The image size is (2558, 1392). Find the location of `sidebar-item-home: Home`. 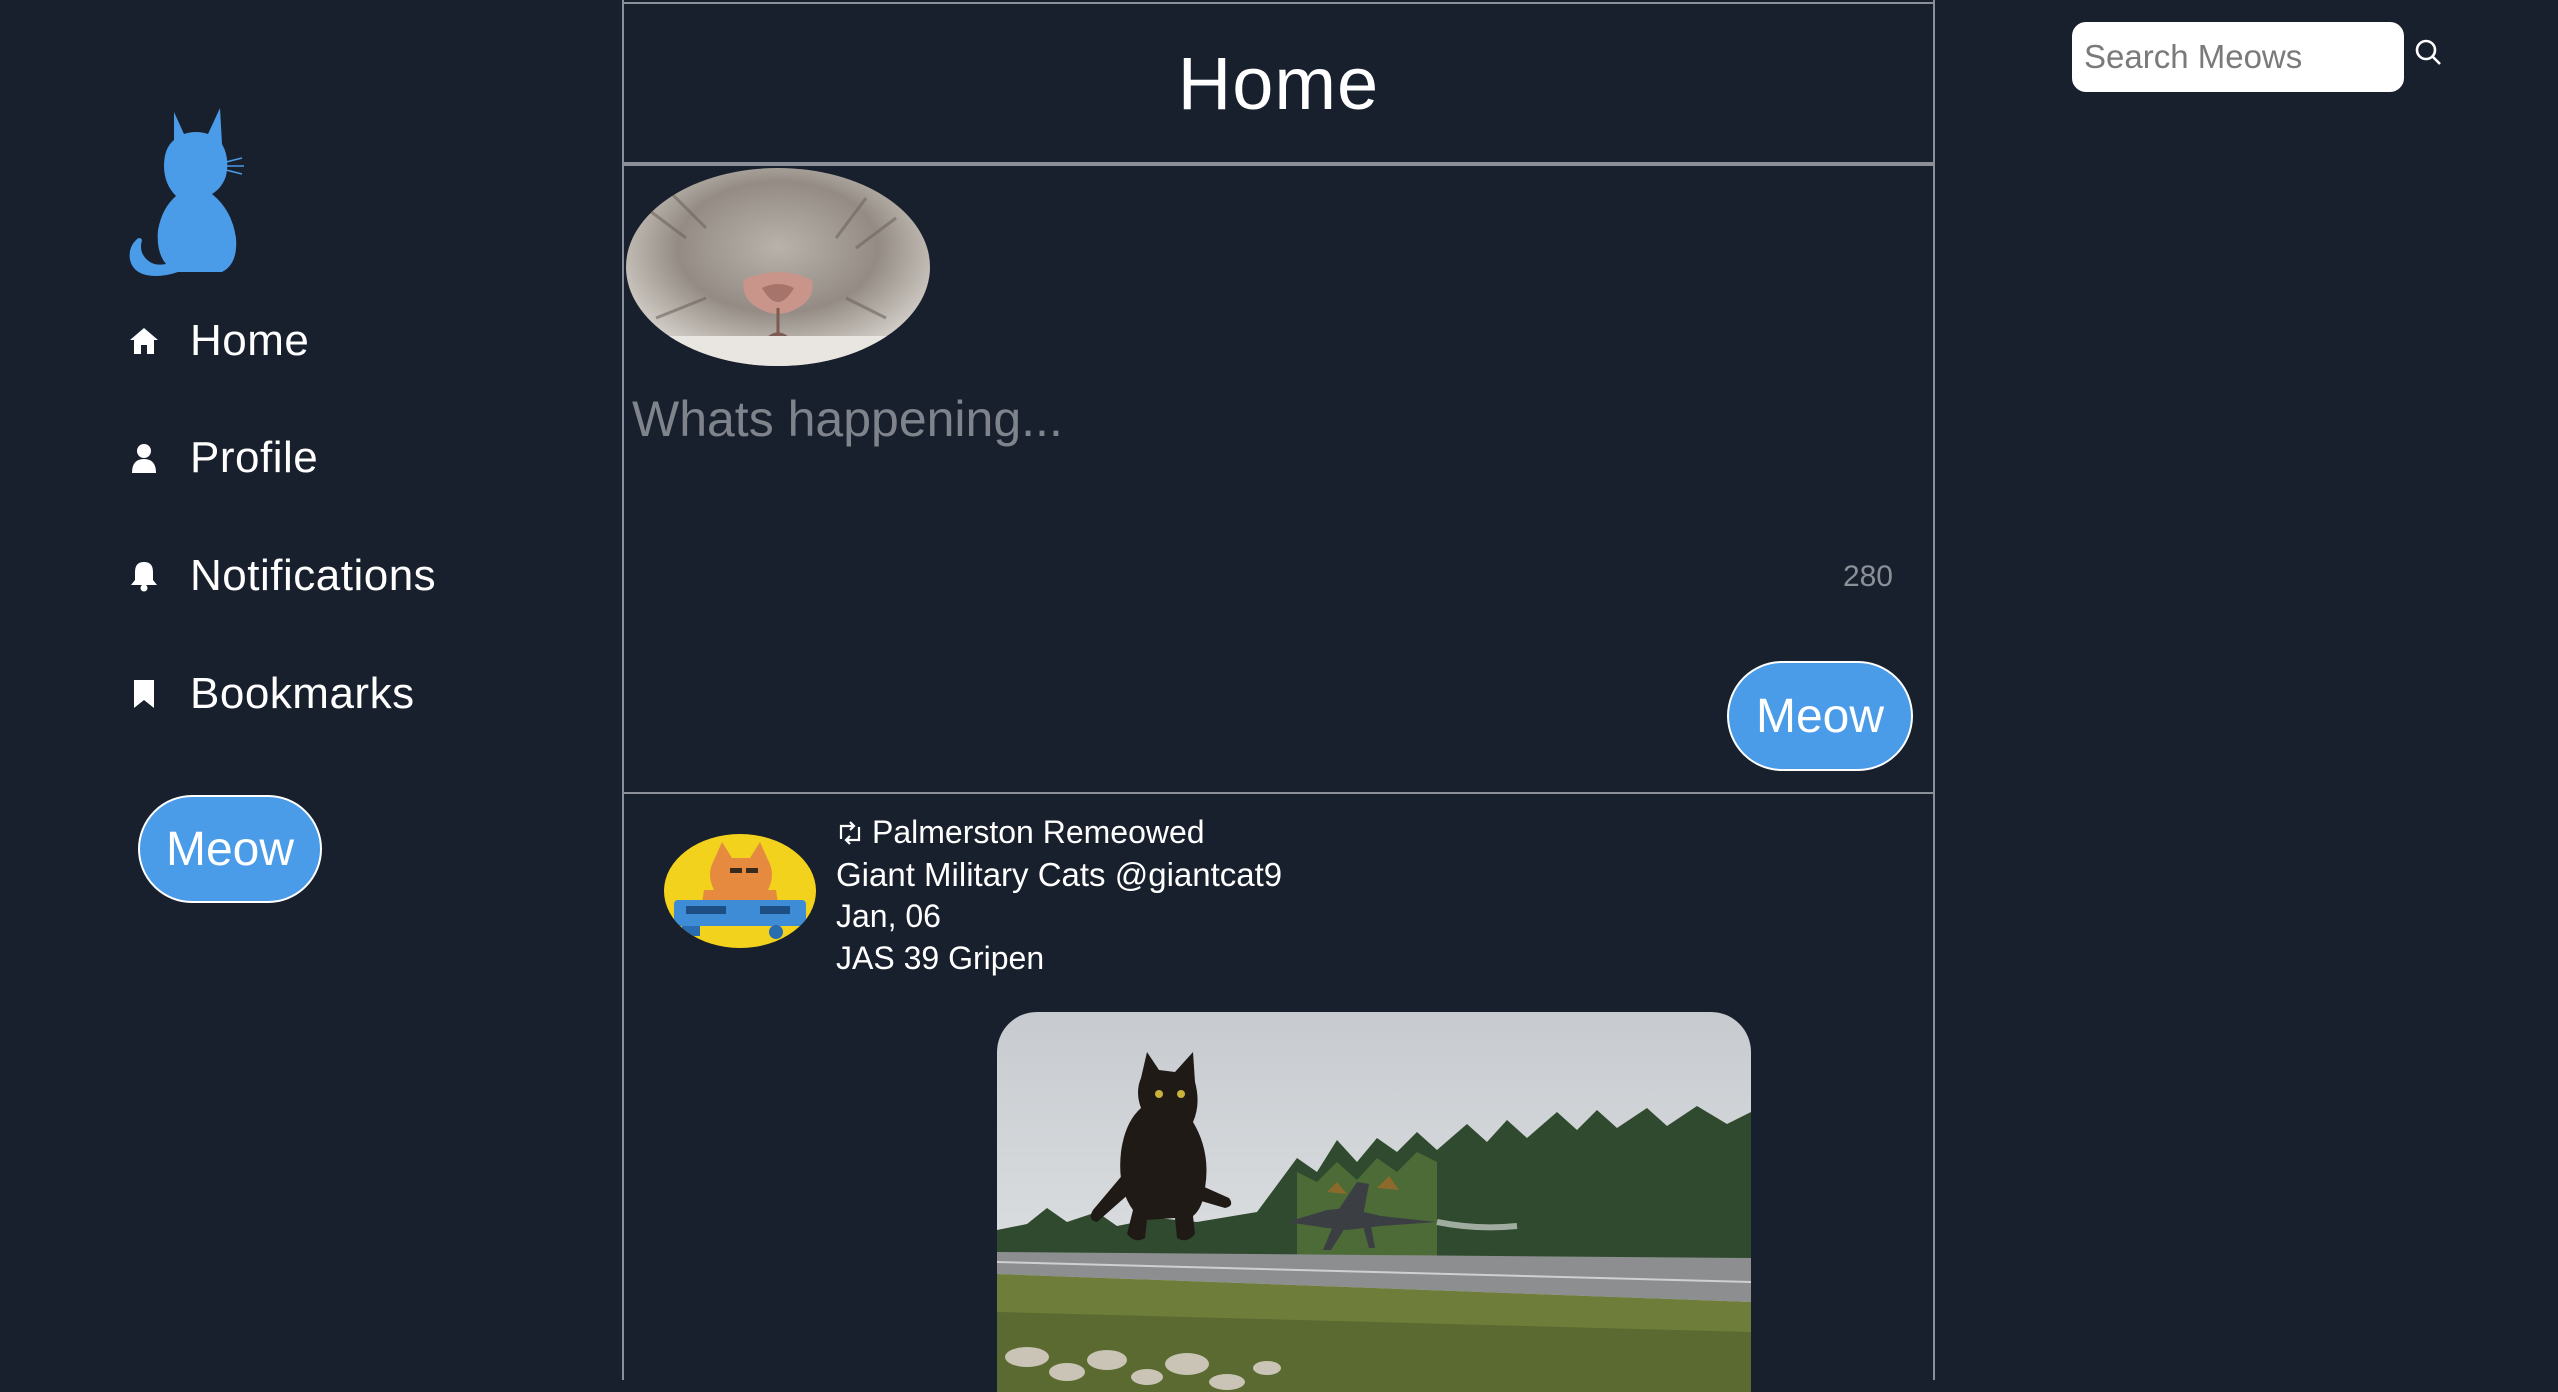

sidebar-item-home: Home is located at coordinates (216, 341).